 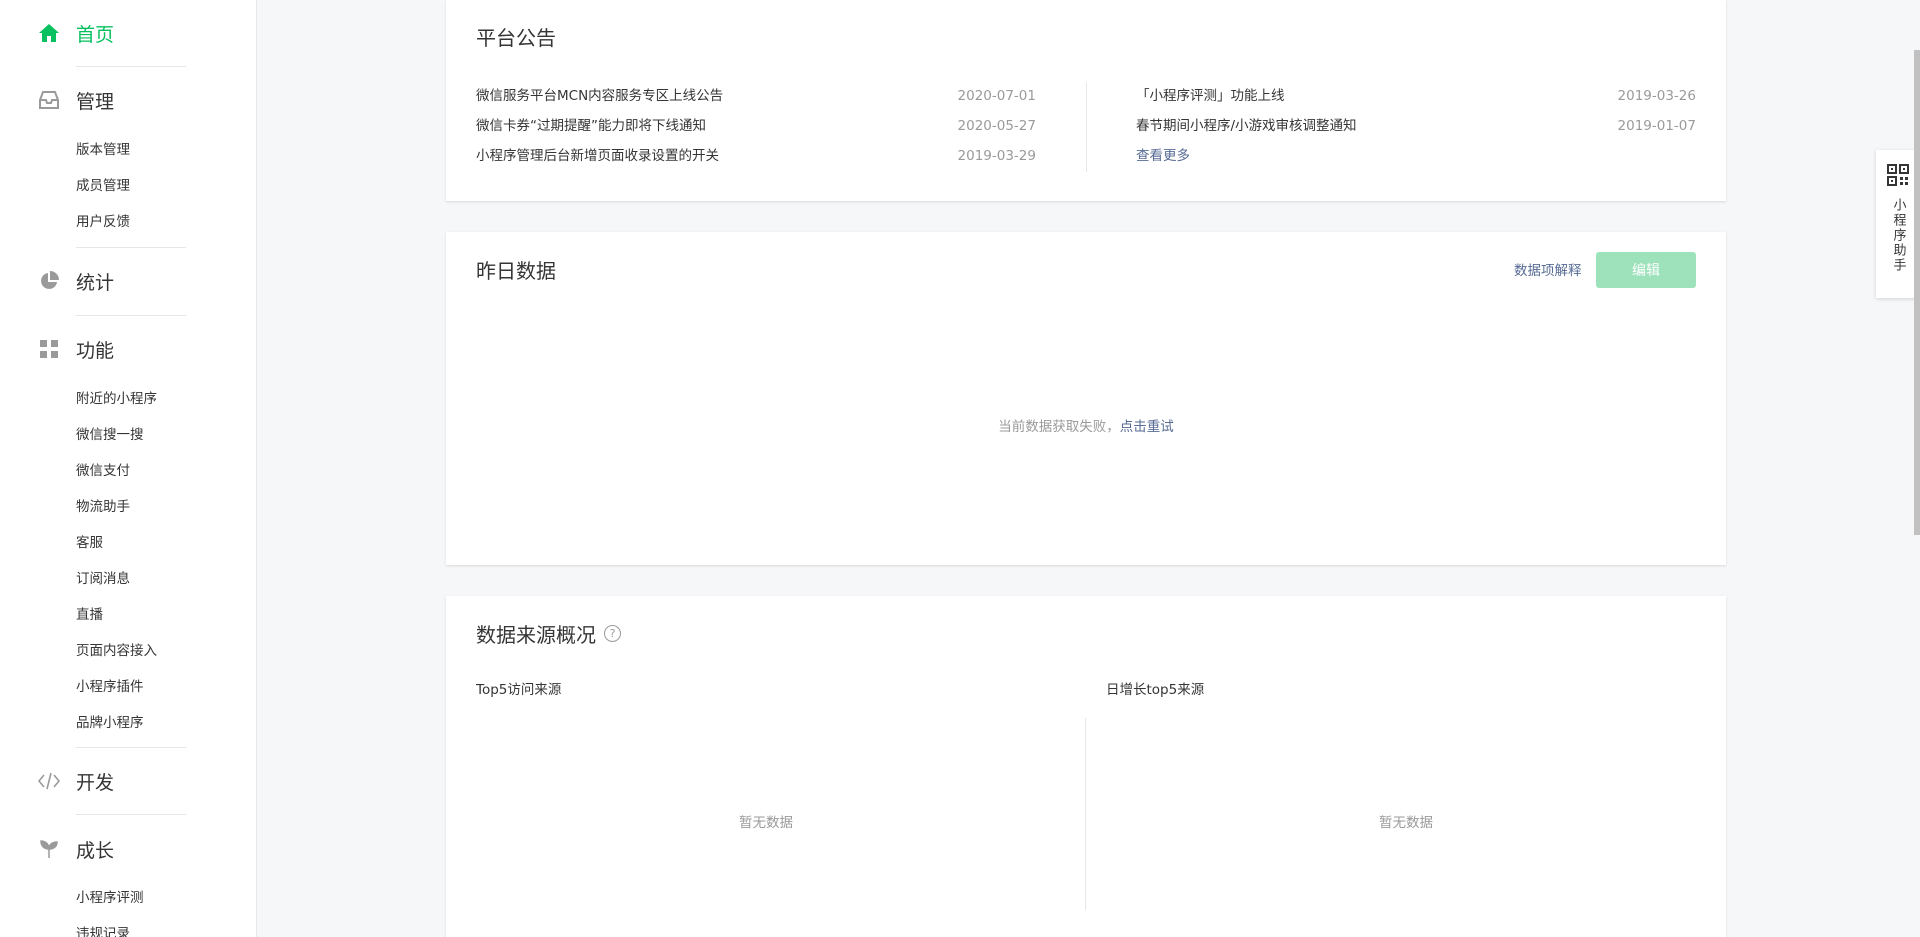 I want to click on notice-date: 2019-03-29, so click(x=996, y=156).